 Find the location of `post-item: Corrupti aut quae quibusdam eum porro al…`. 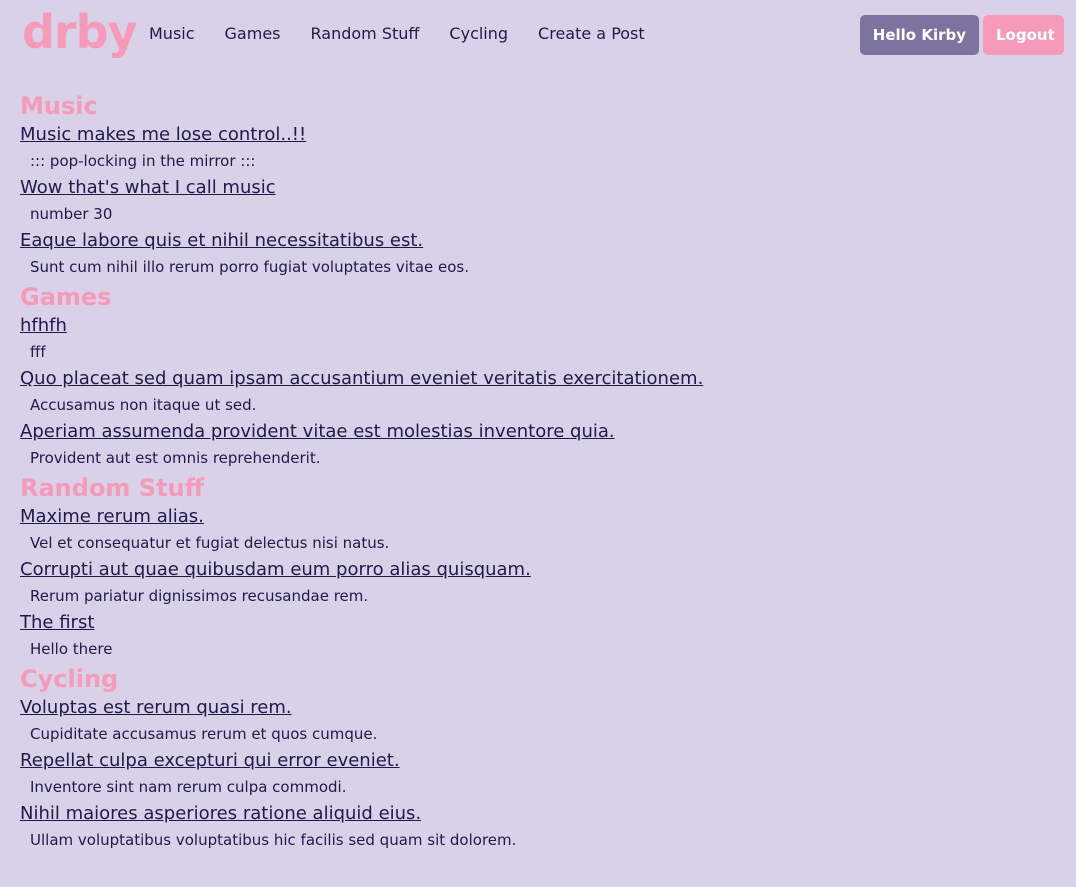

post-item: Corrupti aut quae quibusdam eum porro al… is located at coordinates (540, 583).